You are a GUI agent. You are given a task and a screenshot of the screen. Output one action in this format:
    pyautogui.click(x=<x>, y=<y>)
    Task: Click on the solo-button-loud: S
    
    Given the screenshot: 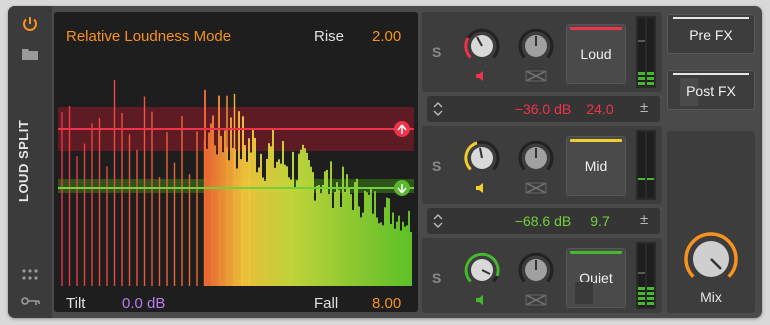 What is the action you would take?
    pyautogui.click(x=436, y=52)
    